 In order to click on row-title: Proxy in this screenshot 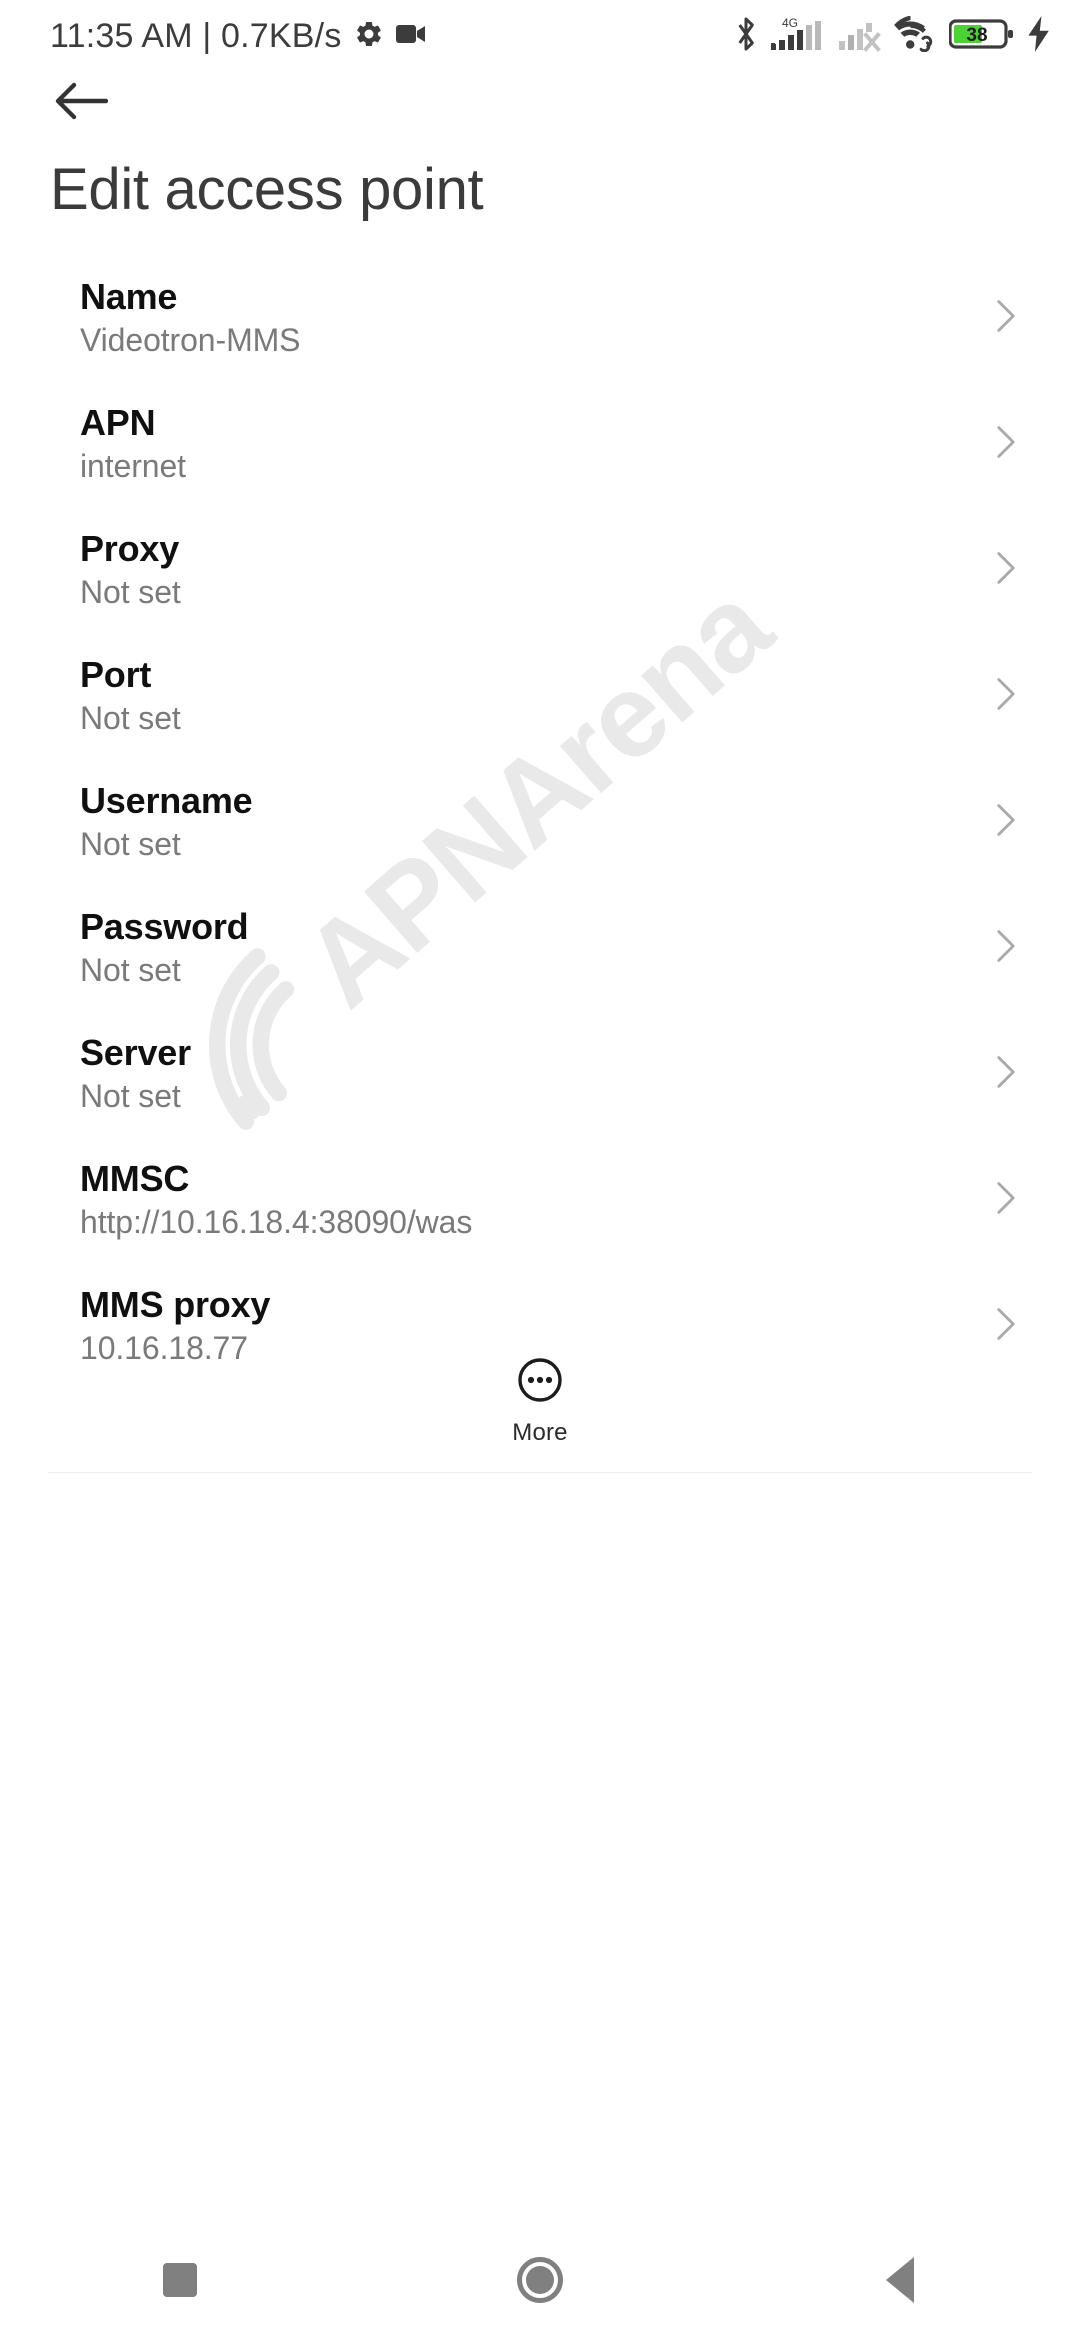, I will do `click(130, 548)`.